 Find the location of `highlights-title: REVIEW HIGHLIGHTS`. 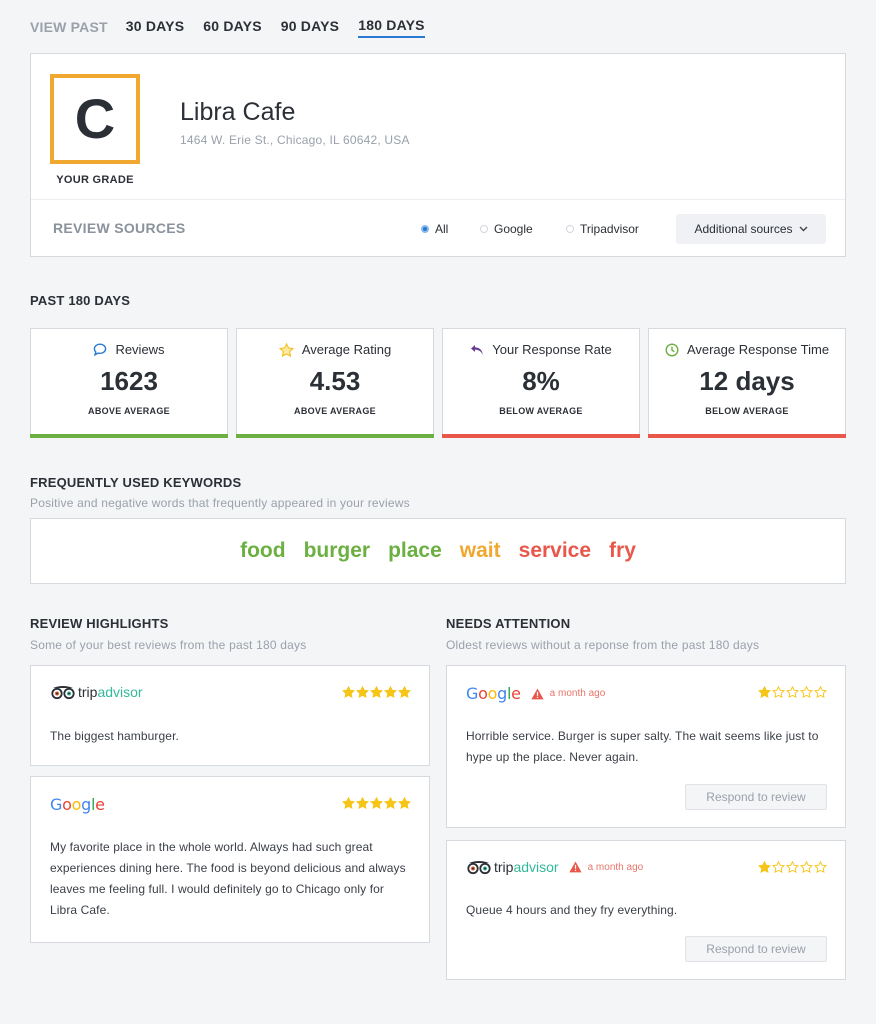

highlights-title: REVIEW HIGHLIGHTS is located at coordinates (99, 623).